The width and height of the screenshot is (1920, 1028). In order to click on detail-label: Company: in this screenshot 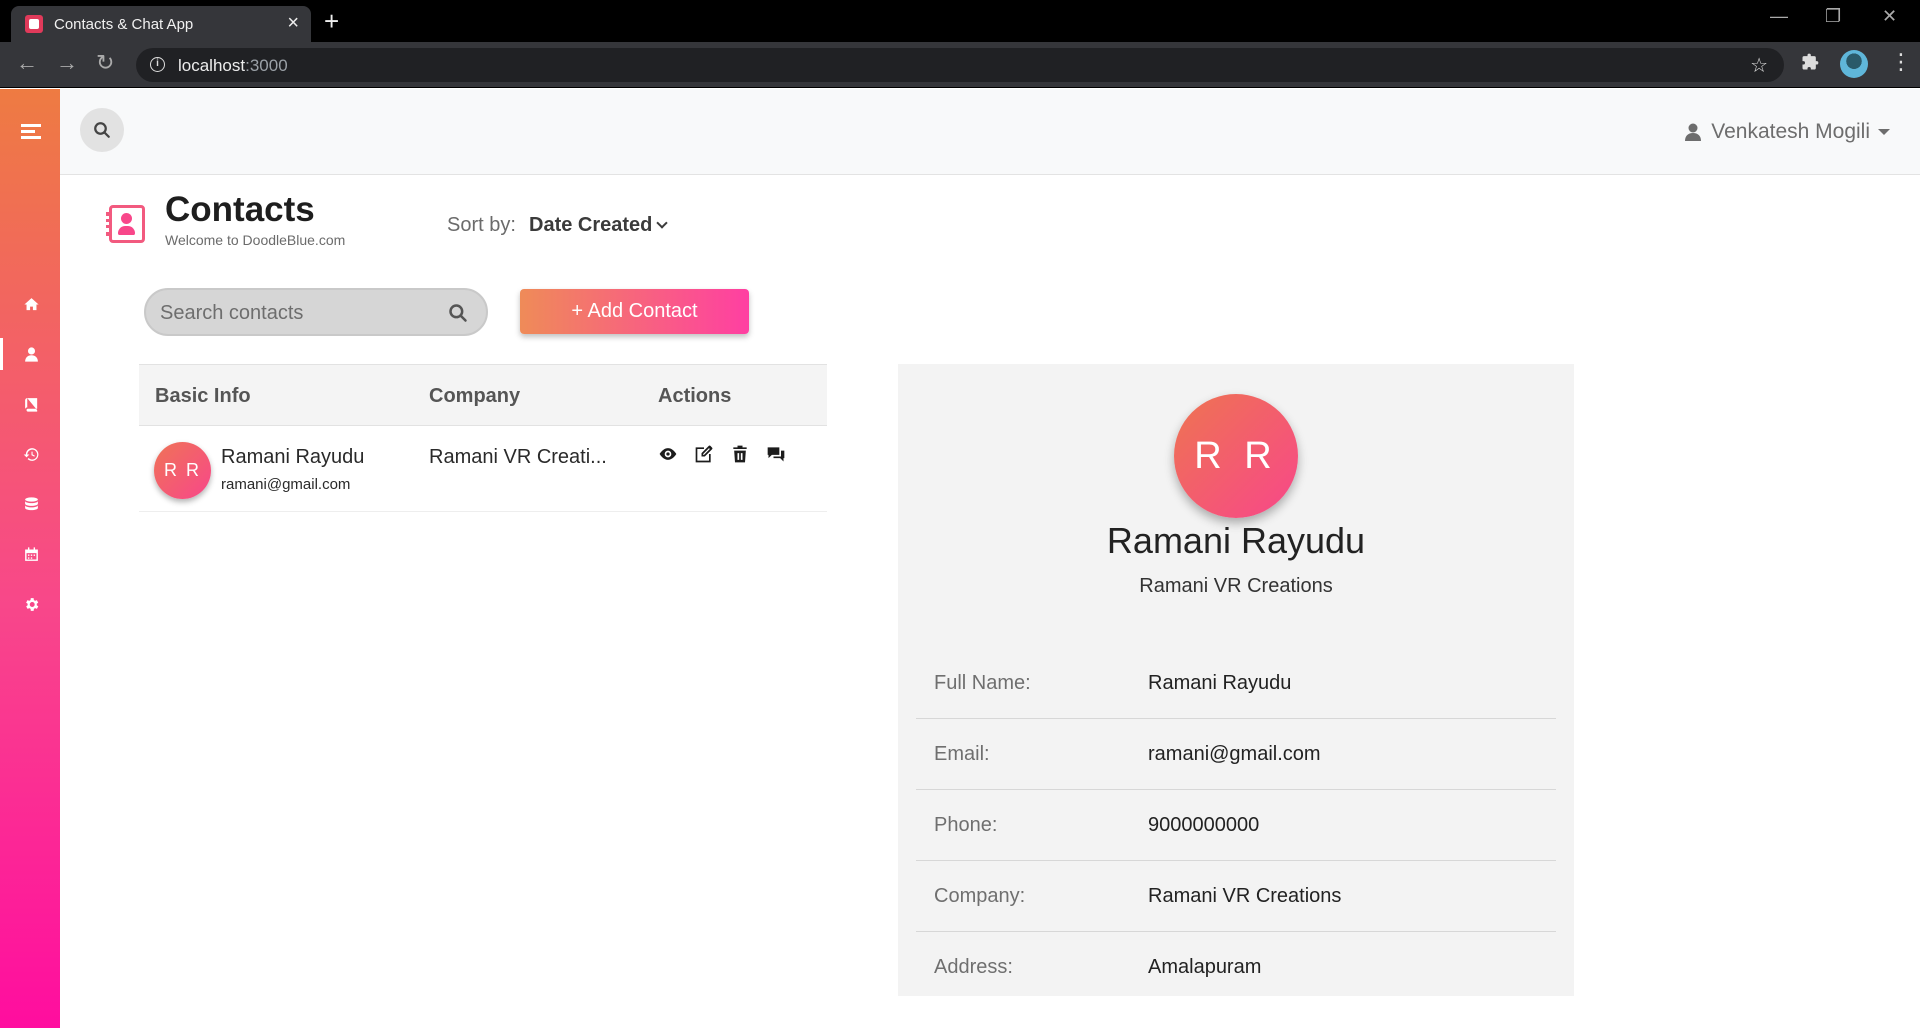, I will do `click(980, 896)`.